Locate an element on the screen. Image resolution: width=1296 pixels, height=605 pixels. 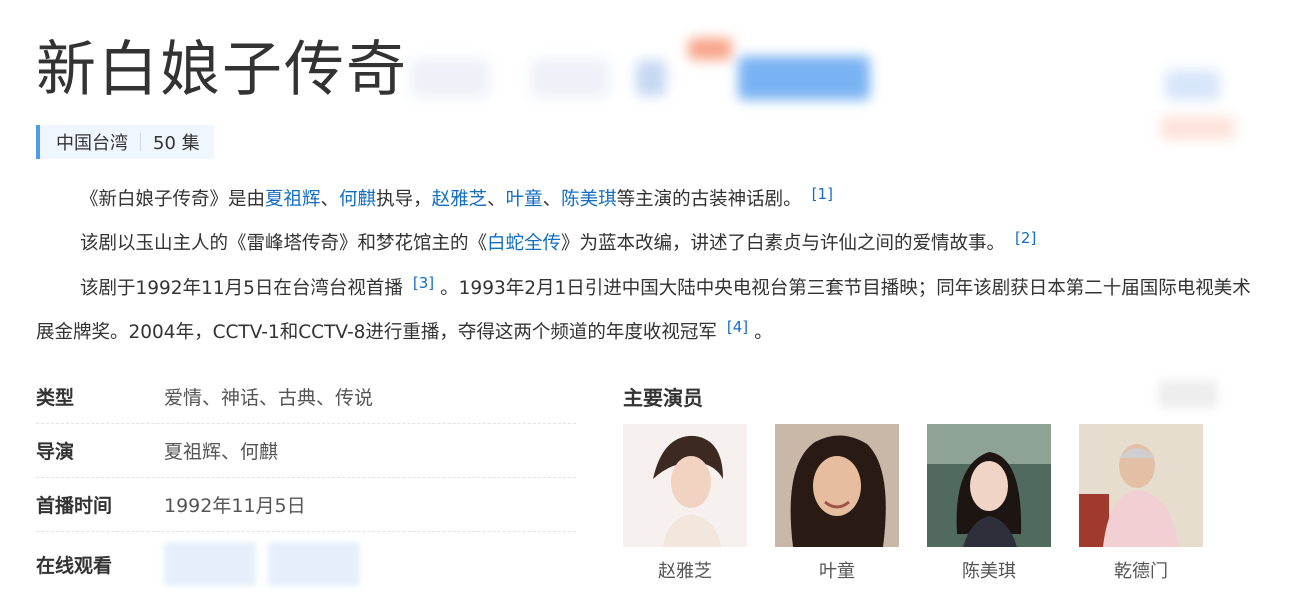
page-title: 新白娘子传奇 is located at coordinates (222, 70).